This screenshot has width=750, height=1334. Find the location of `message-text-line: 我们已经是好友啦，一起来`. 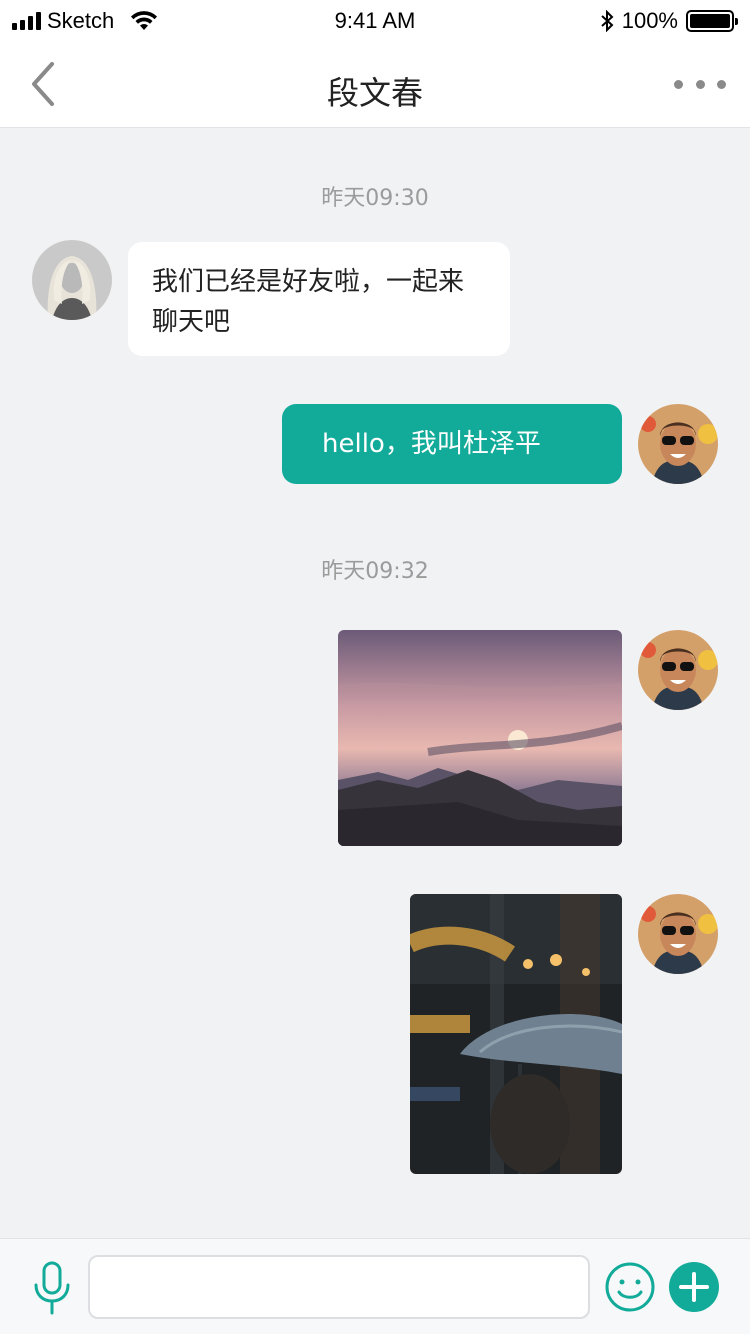

message-text-line: 我们已经是好友啦，一起来 is located at coordinates (308, 282).